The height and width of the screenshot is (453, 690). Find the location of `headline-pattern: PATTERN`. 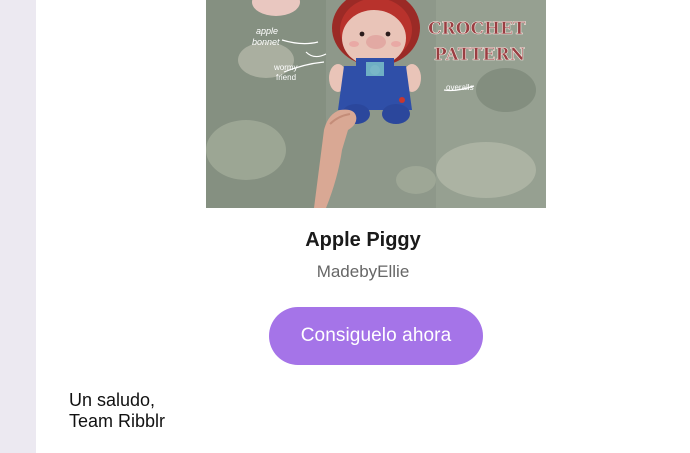

headline-pattern: PATTERN is located at coordinates (479, 55).